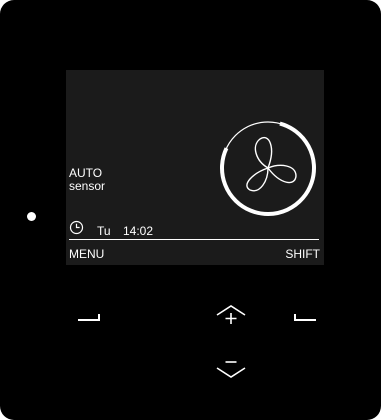 The height and width of the screenshot is (420, 381). I want to click on status-divider, so click(194, 239).